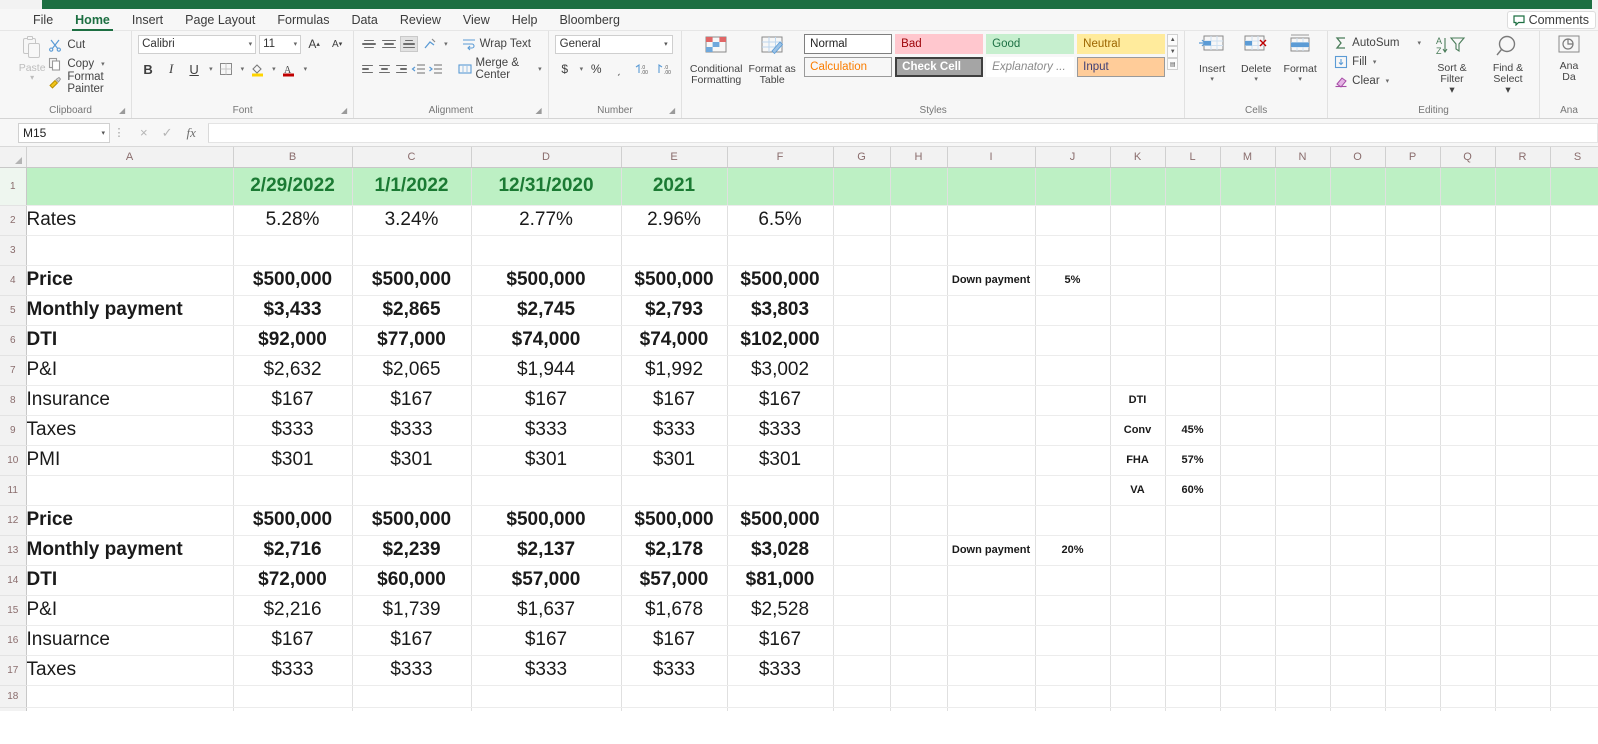 The height and width of the screenshot is (744, 1598). I want to click on cell-L15, so click(1193, 610).